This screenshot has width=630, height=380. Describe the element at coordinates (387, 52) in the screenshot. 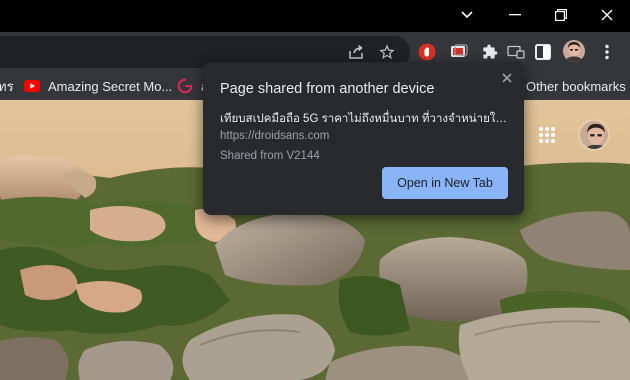

I see `star-icon` at that location.